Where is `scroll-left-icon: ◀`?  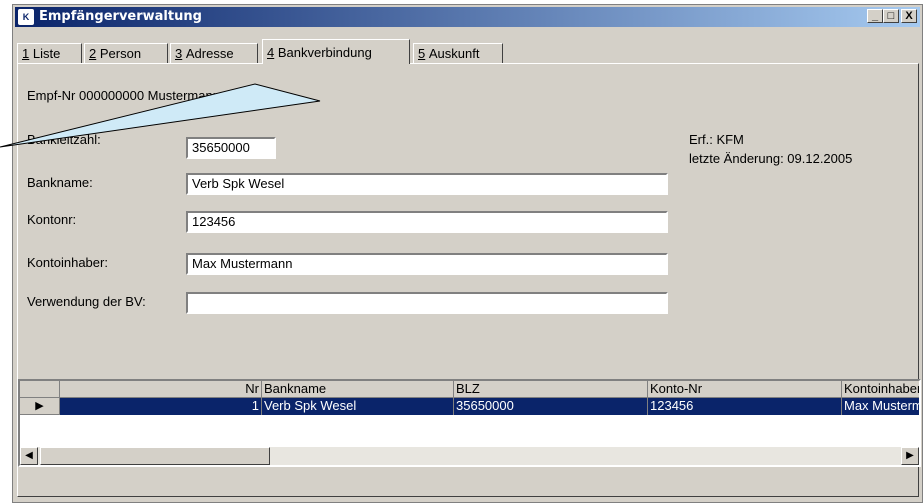 scroll-left-icon: ◀ is located at coordinates (29, 456).